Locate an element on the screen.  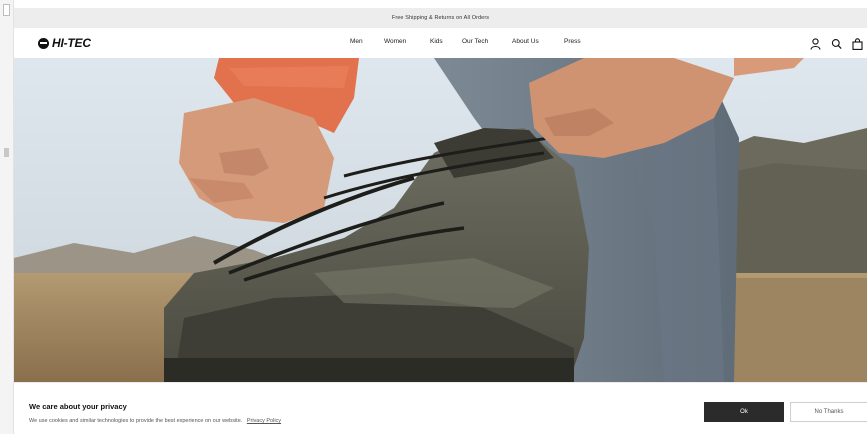
cart-icon is located at coordinates (857, 43).